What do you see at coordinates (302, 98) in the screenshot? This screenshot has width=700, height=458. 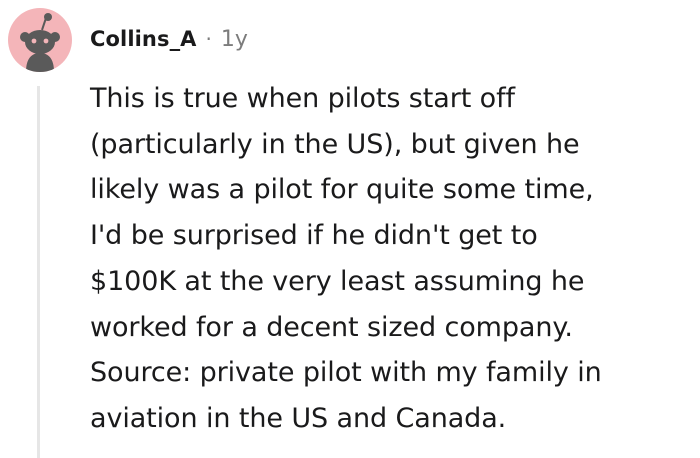 I see `comment-line: This is true when pilots start off` at bounding box center [302, 98].